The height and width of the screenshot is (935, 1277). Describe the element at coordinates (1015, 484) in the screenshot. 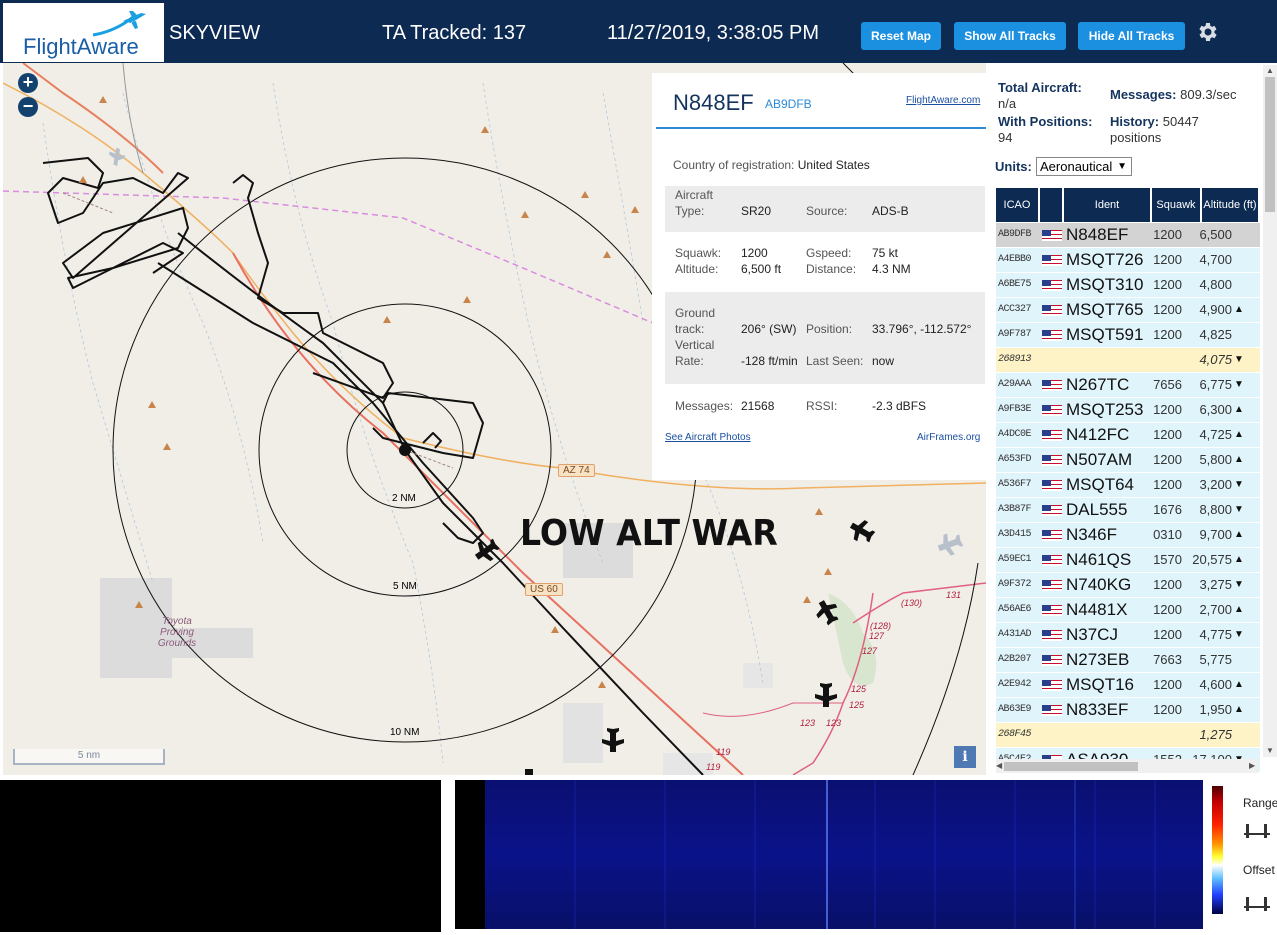

I see `row-icao: A536F7` at that location.